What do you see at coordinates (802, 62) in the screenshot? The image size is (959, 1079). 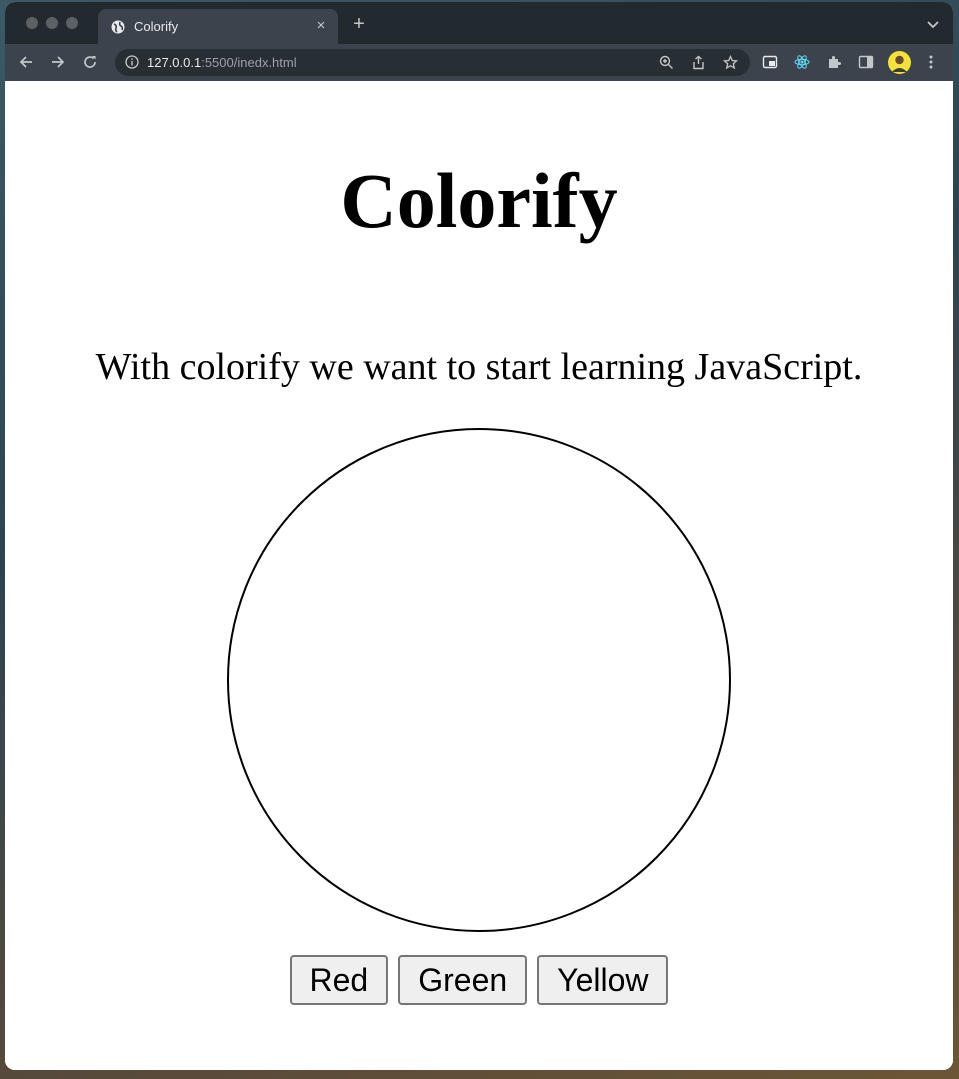 I see `react-icon` at bounding box center [802, 62].